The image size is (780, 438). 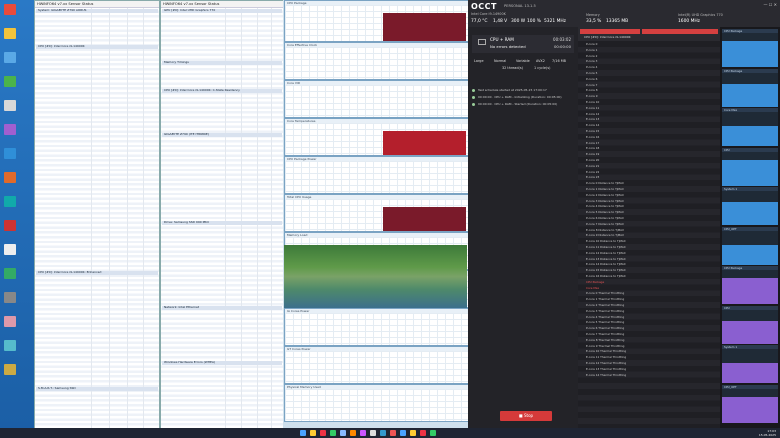 What do you see at coordinates (222, 63) in the screenshot?
I see `sensor-group-header: Memory Timings` at bounding box center [222, 63].